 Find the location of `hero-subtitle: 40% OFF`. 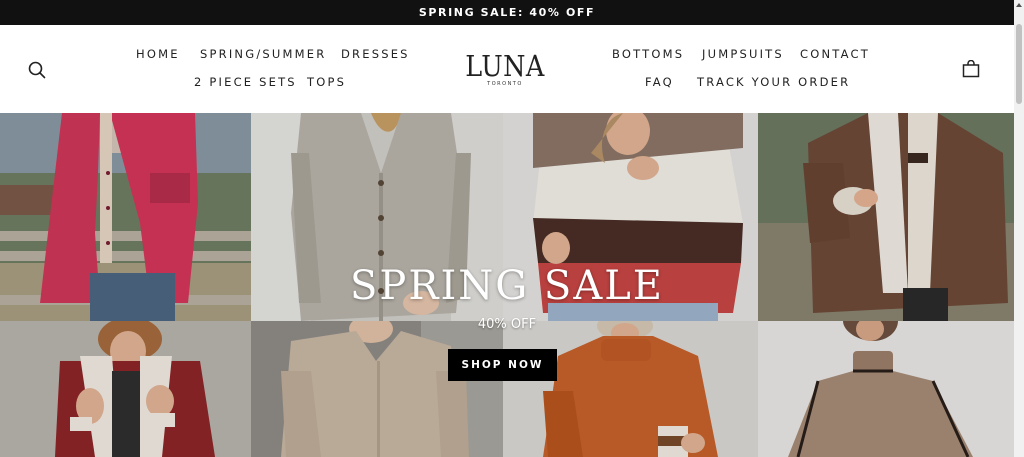

hero-subtitle: 40% OFF is located at coordinates (507, 324).